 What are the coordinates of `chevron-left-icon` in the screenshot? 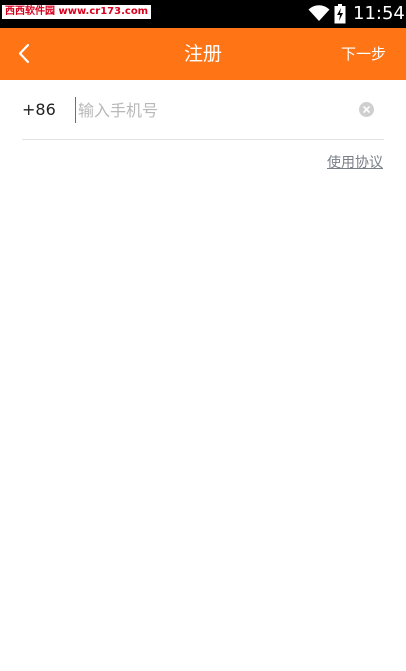 It's located at (24, 53).